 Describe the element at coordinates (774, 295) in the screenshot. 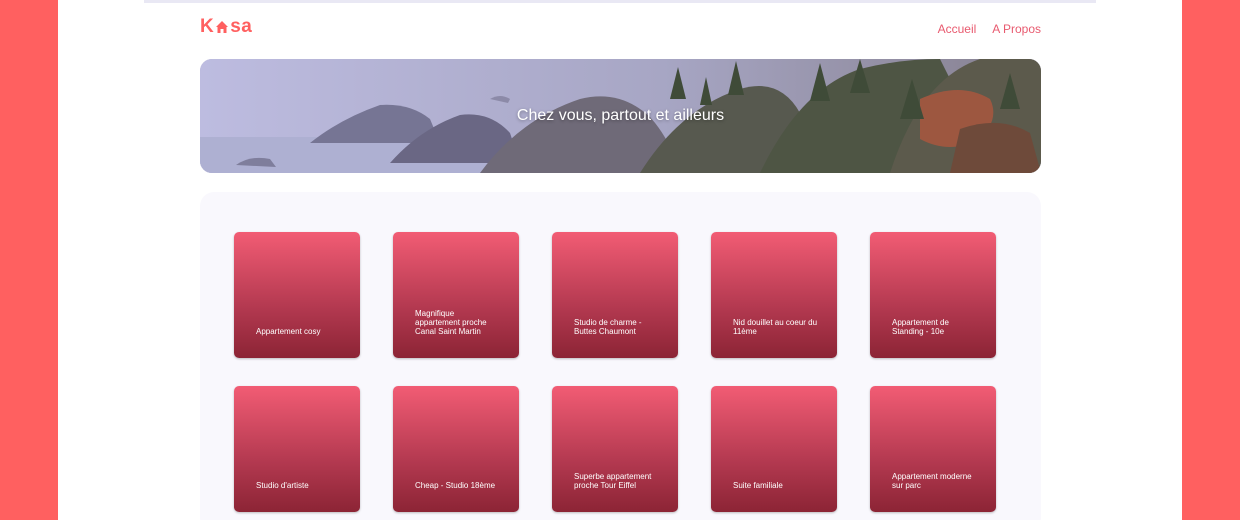

I see `listing-card: Nid douillet au coeur du 11ème` at that location.